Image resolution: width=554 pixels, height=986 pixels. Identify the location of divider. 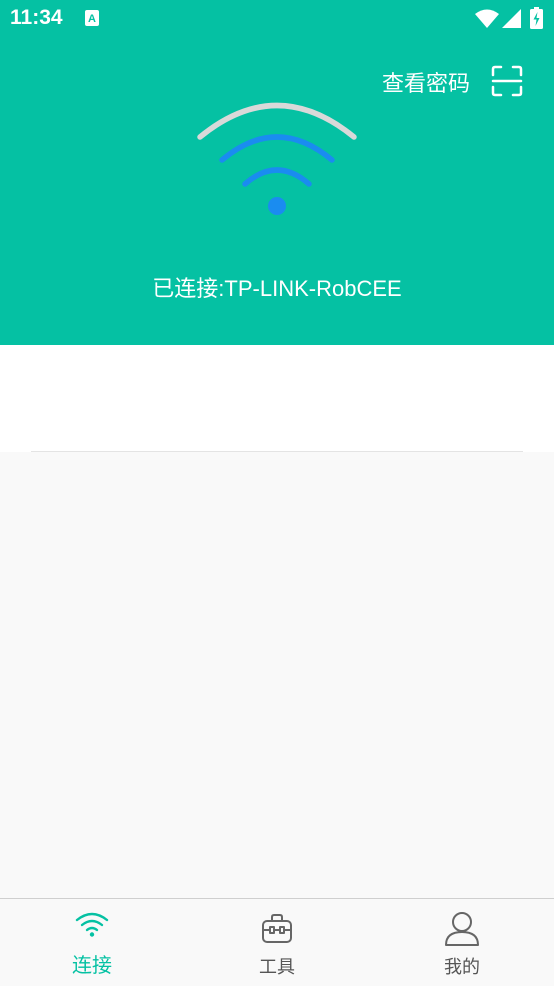
(277, 451).